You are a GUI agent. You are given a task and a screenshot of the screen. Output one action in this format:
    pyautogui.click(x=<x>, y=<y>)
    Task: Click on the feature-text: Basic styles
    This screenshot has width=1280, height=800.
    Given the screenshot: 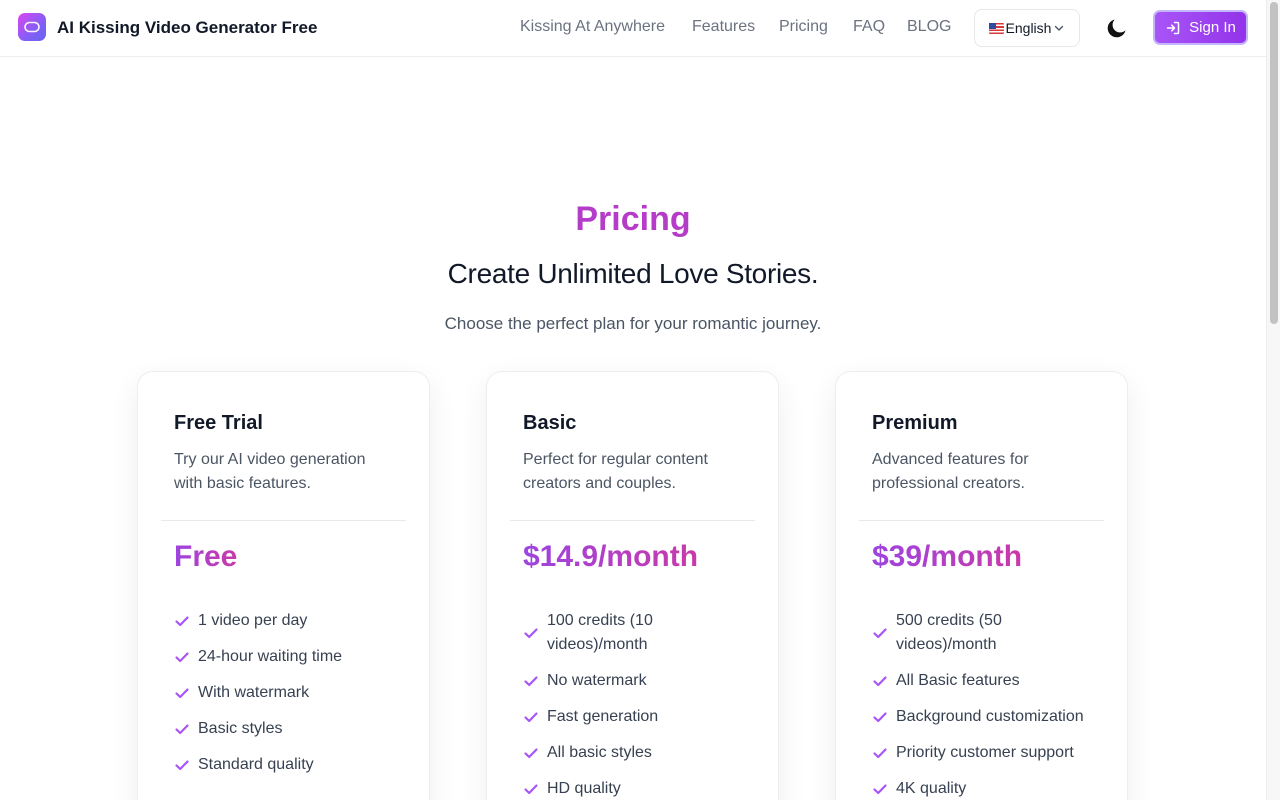 What is the action you would take?
    pyautogui.click(x=240, y=728)
    